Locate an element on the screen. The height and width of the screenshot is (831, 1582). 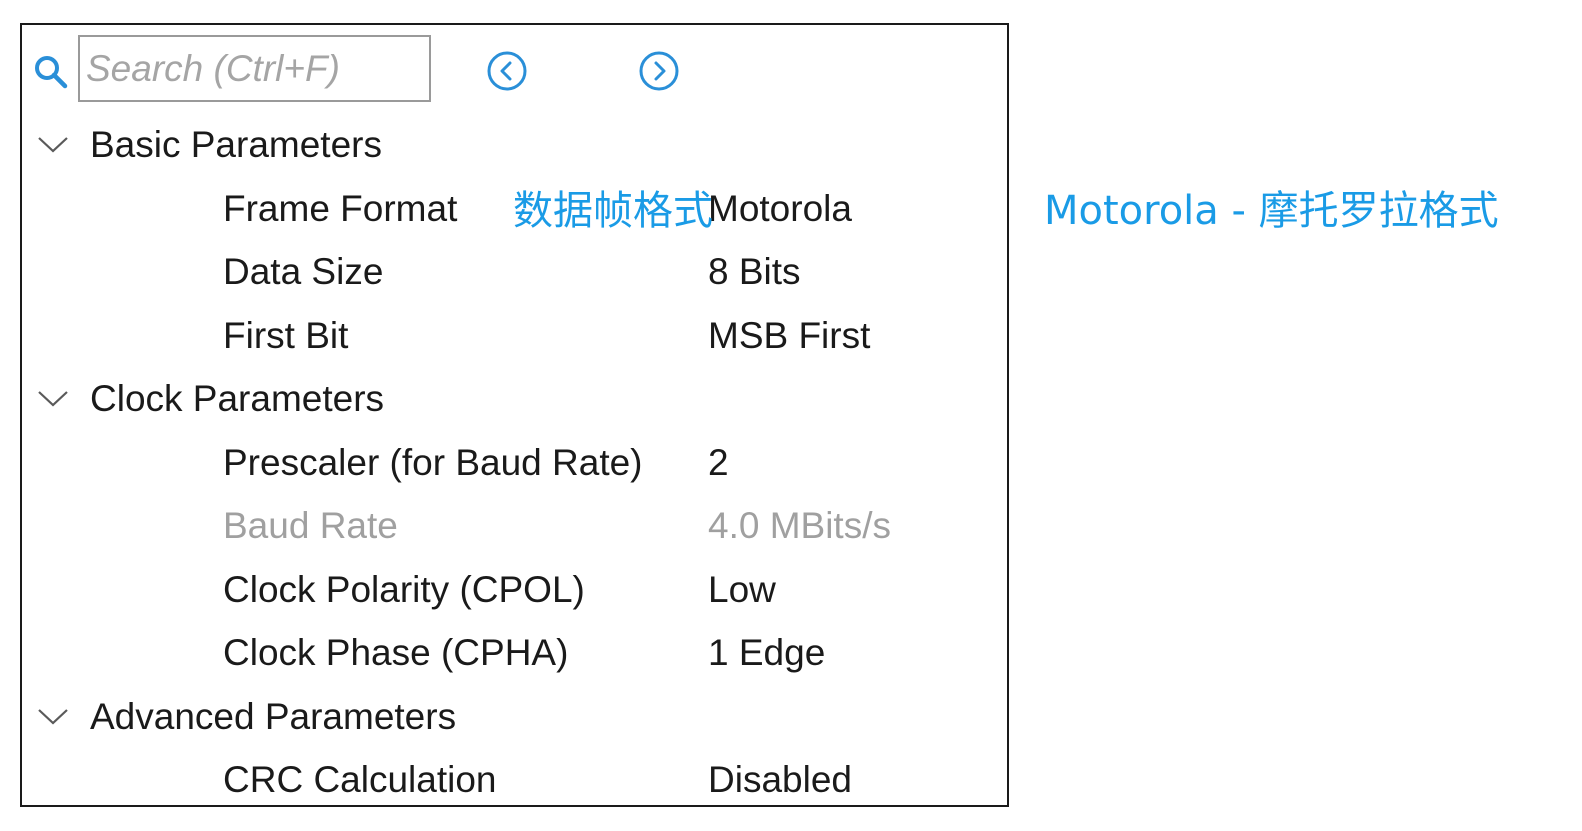
search-input is located at coordinates (254, 68).